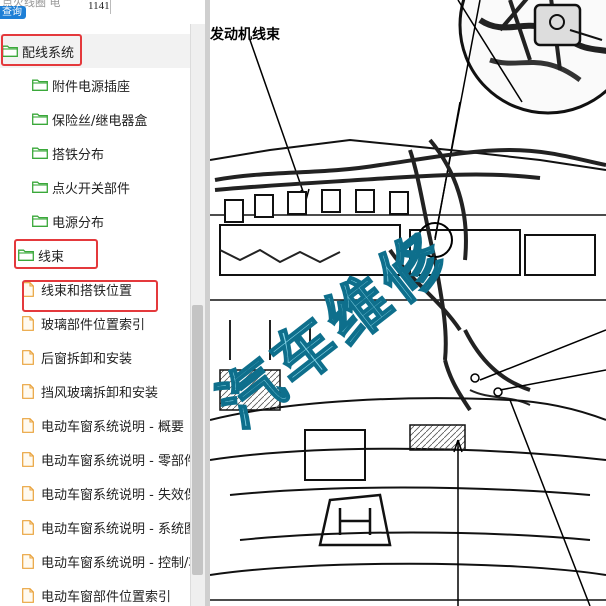 This screenshot has height=606, width=606. I want to click on tree-item: 点火开关部件, so click(95, 187).